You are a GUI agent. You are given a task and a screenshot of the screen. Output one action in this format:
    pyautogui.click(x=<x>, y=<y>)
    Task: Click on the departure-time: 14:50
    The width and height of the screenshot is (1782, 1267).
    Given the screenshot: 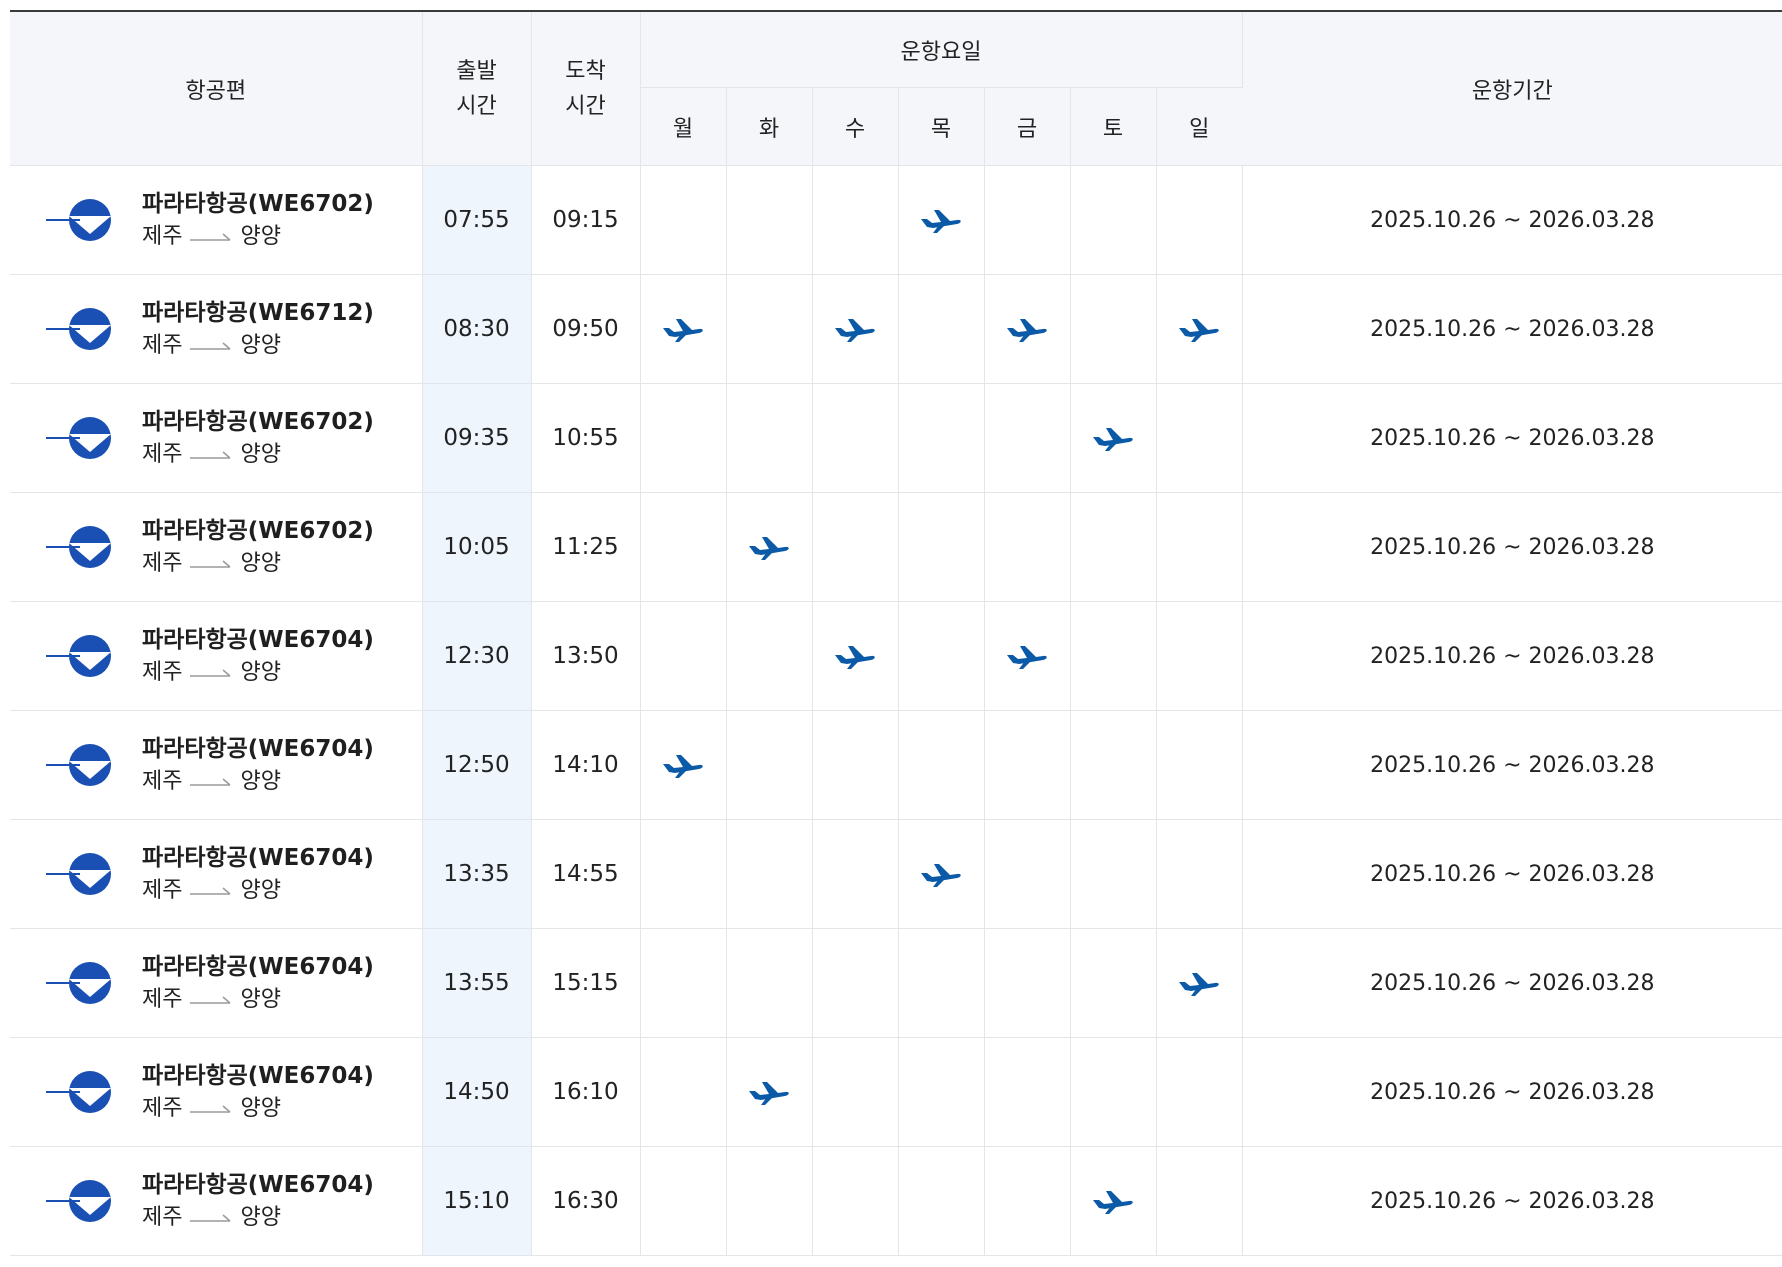 What is the action you would take?
    pyautogui.click(x=477, y=1092)
    